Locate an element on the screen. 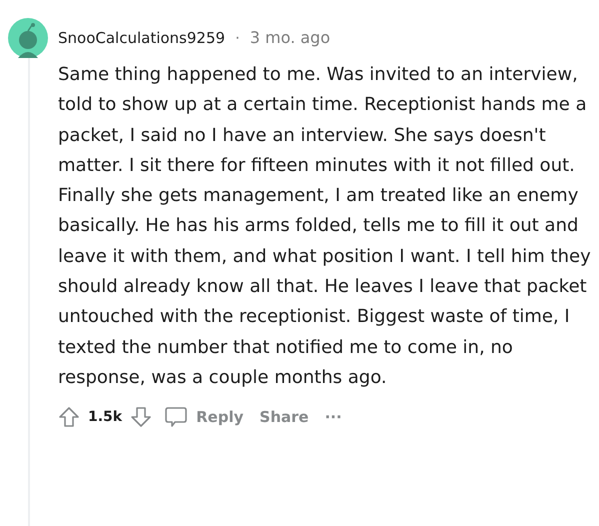 The height and width of the screenshot is (526, 599). more-options-button: ··· is located at coordinates (333, 417).